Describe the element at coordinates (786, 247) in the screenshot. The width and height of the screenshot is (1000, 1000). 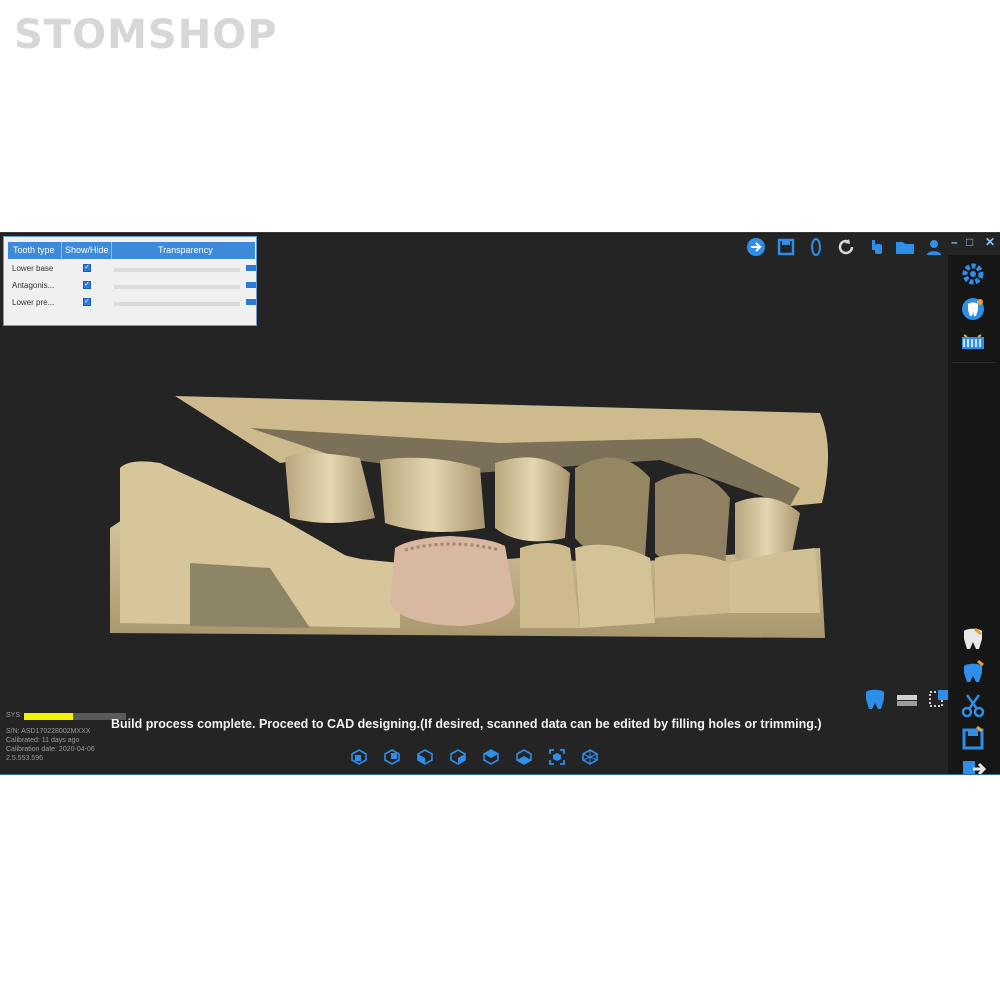
I see `save-icon` at that location.